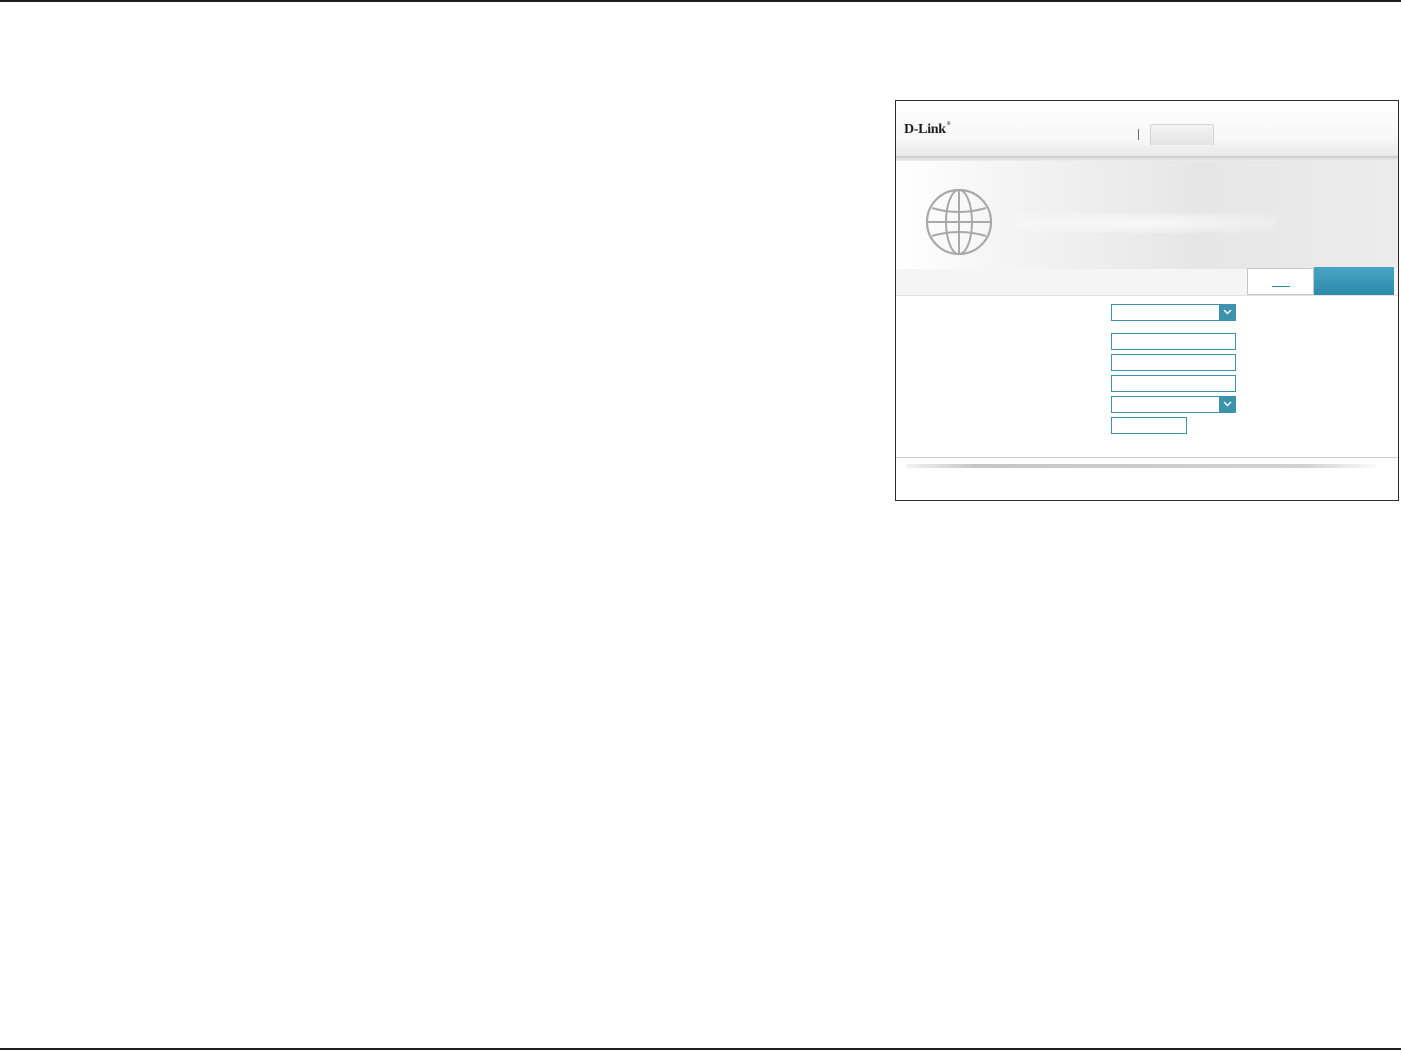 Image resolution: width=1401 pixels, height=1051 pixels. What do you see at coordinates (1182, 134) in the screenshot?
I see `nav-tab` at bounding box center [1182, 134].